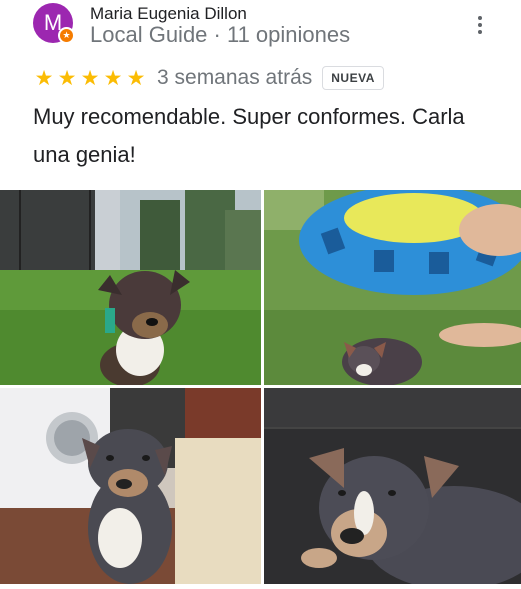  Describe the element at coordinates (353, 78) in the screenshot. I see `new-badge: NUEVA` at that location.